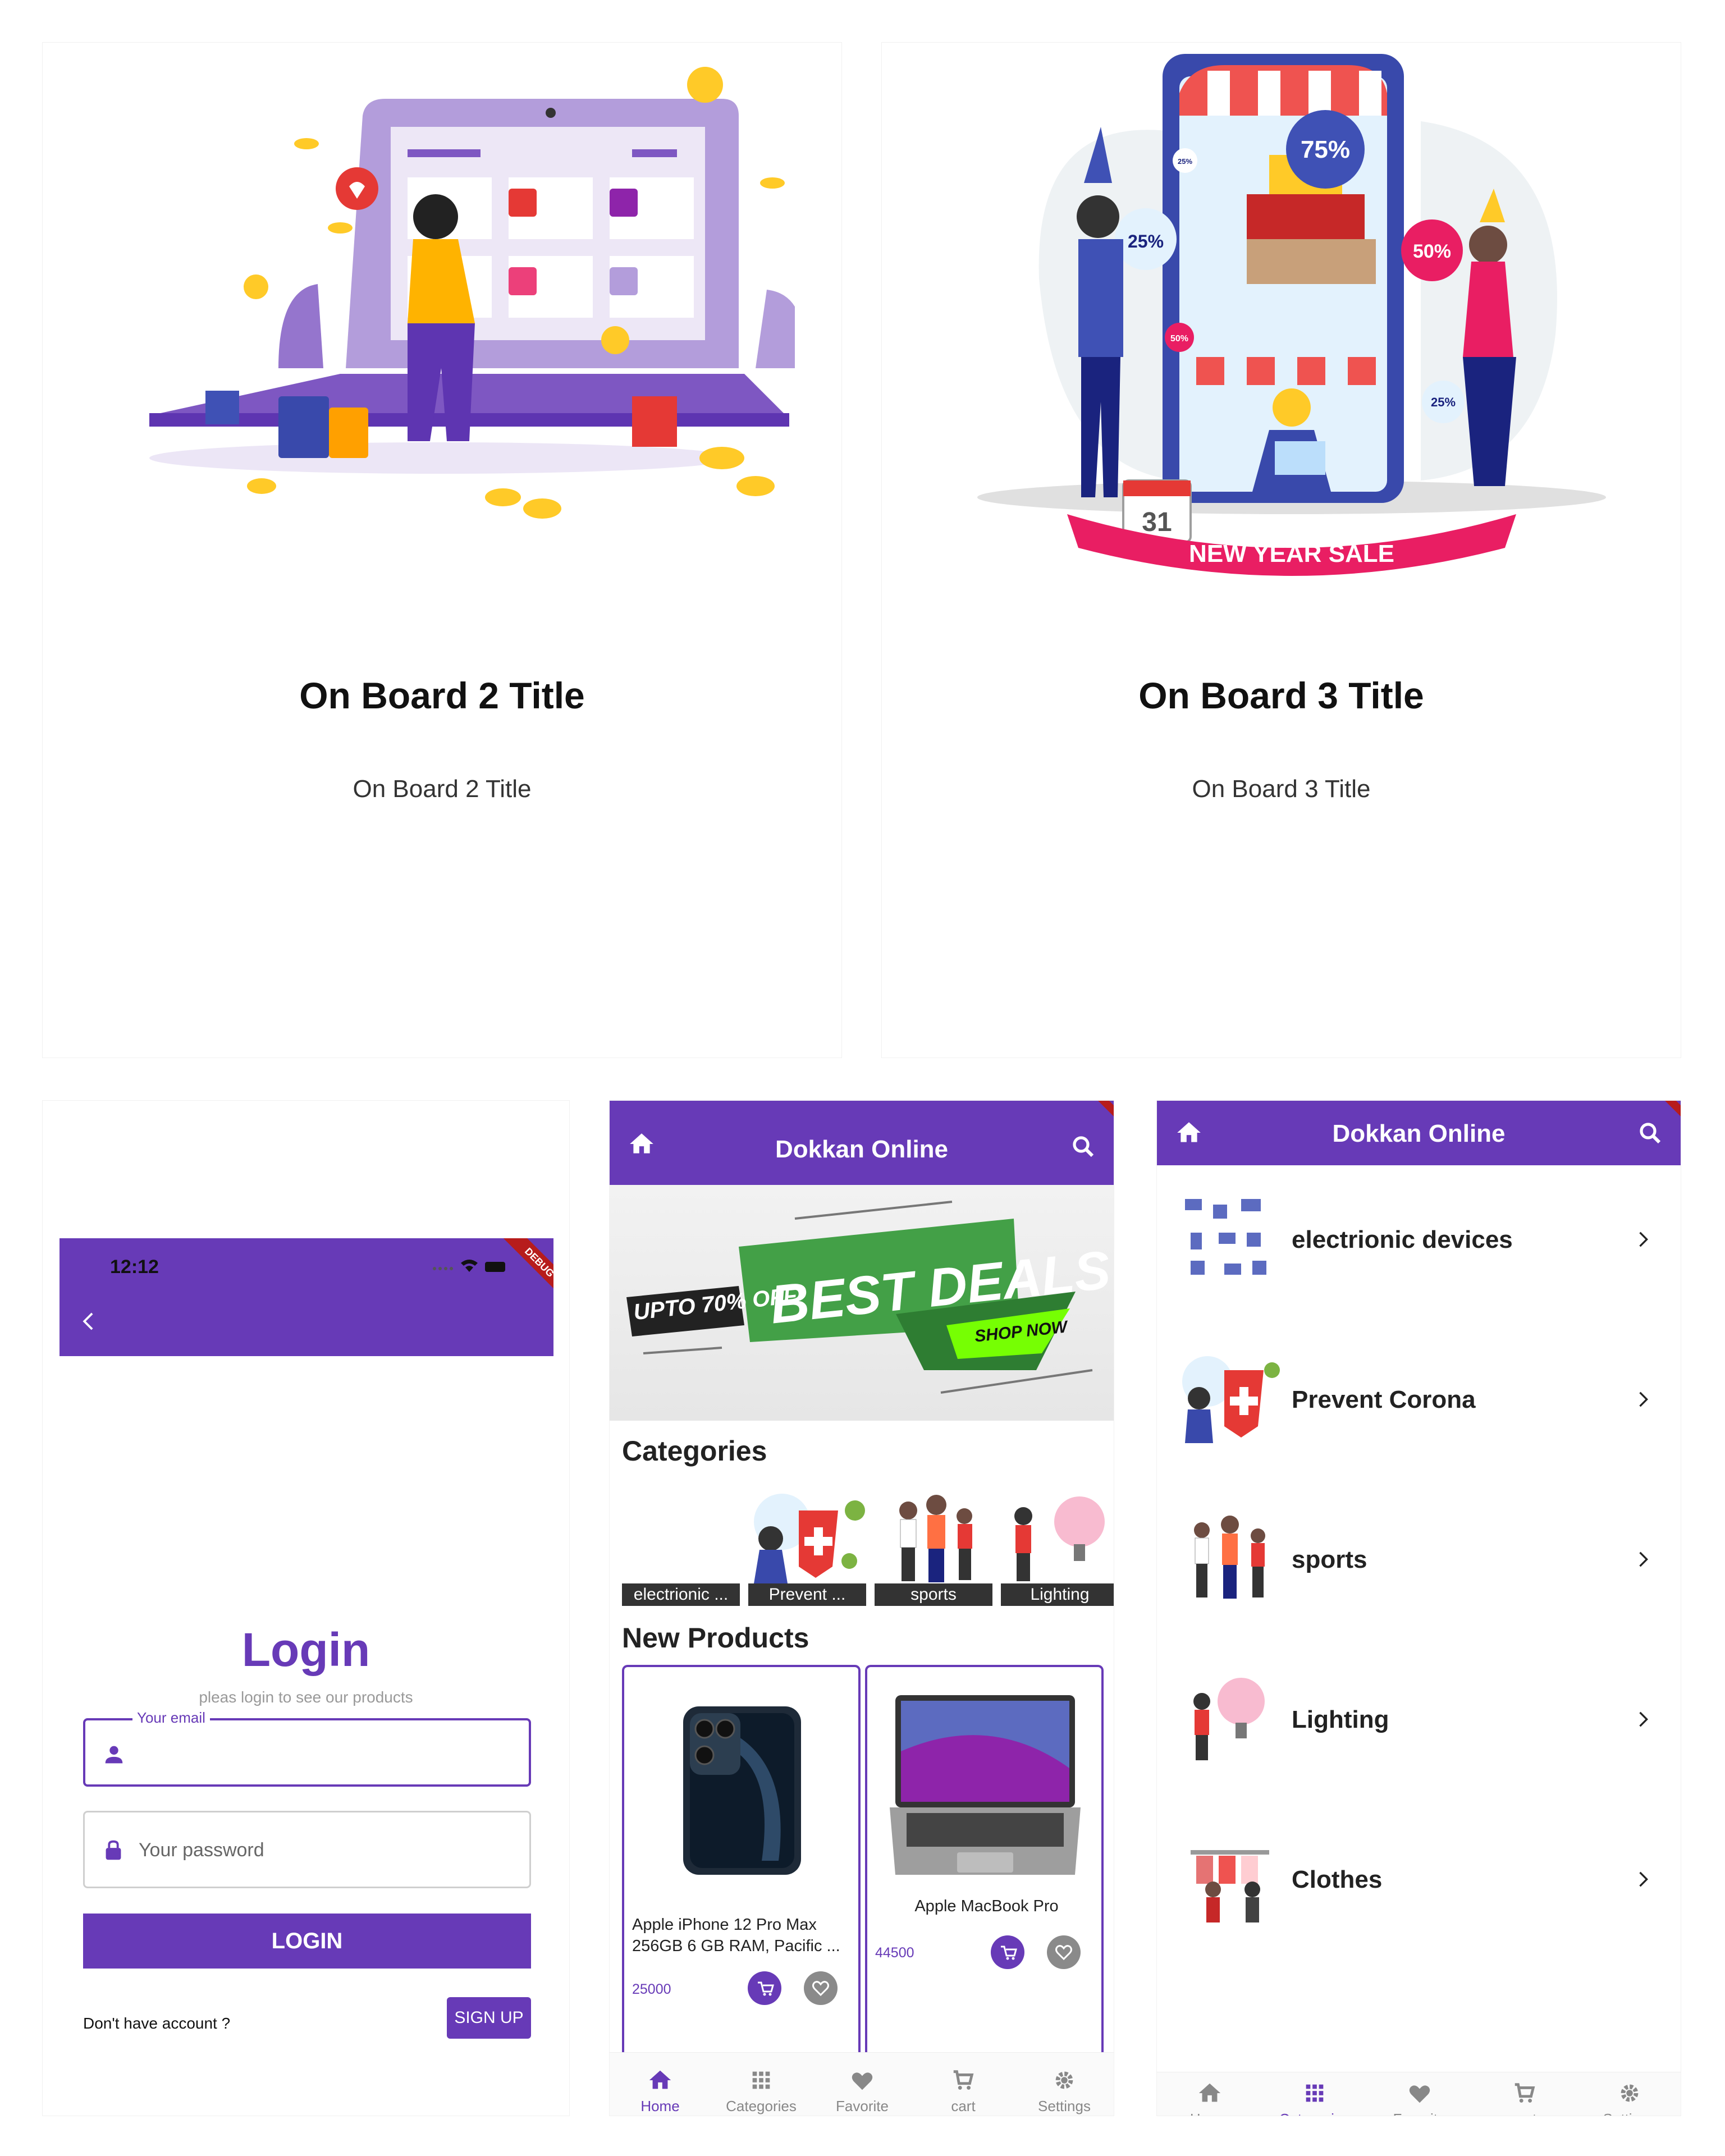  I want to click on login-appbar: 12:12 DEBUG, so click(306, 1297).